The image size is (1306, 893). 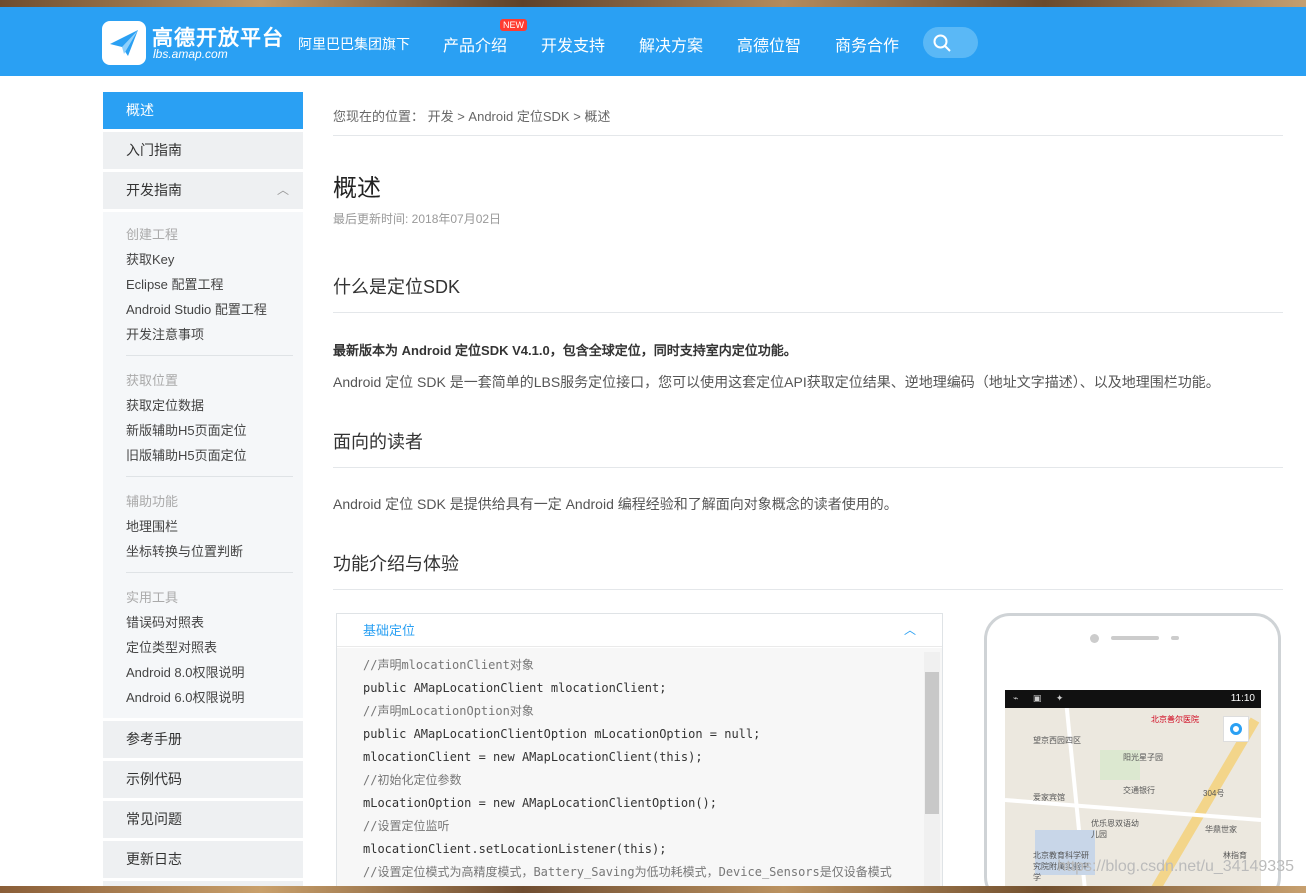 What do you see at coordinates (639, 630) in the screenshot?
I see `tab-basic-location: 基础定位 ︿` at bounding box center [639, 630].